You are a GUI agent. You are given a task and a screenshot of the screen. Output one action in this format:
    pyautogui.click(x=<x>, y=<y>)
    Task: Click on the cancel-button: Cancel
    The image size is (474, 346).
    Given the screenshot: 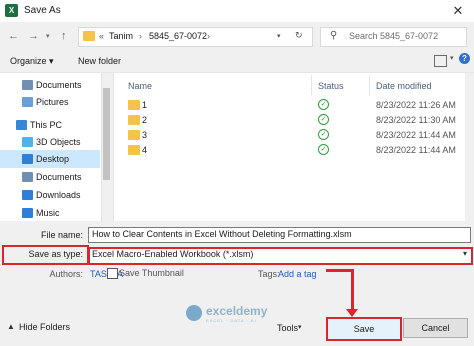 What is the action you would take?
    pyautogui.click(x=435, y=328)
    